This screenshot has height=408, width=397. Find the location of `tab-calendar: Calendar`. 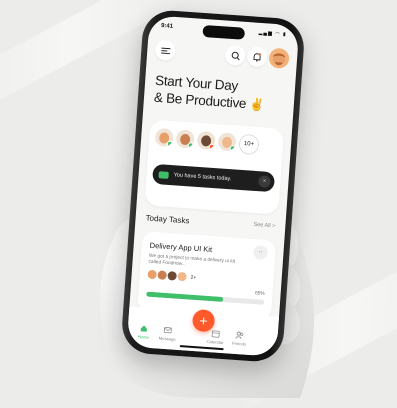

tab-calendar: Calendar is located at coordinates (215, 337).